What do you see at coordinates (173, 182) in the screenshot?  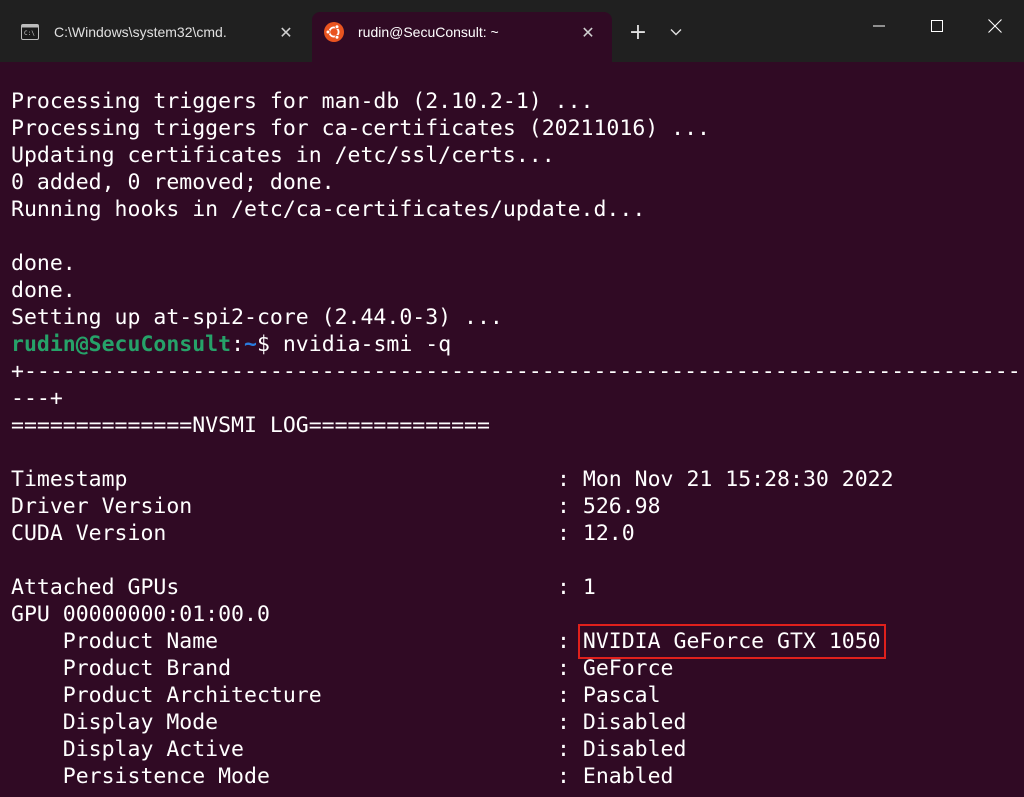 I see `terminal-line: 0 added, 0 removed; done.` at bounding box center [173, 182].